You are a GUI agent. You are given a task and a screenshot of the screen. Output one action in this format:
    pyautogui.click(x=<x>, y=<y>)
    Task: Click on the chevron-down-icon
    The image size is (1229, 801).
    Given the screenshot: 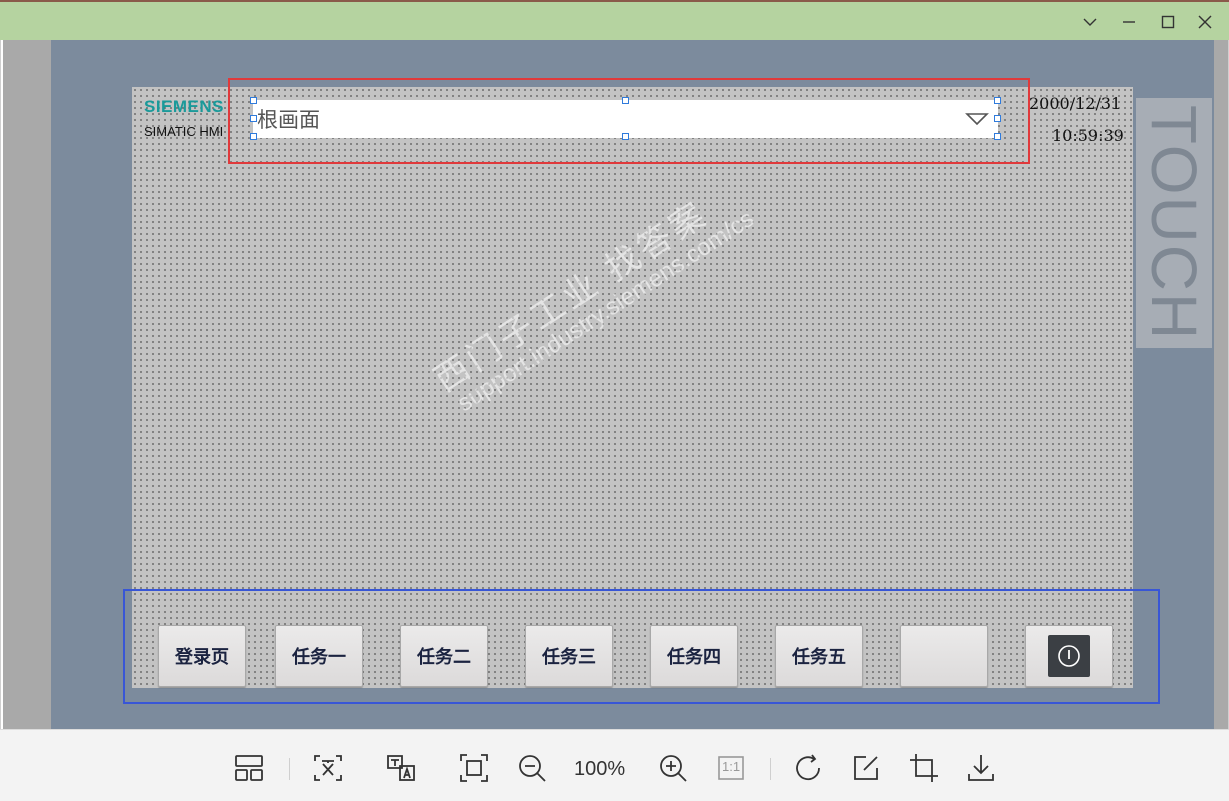 What is the action you would take?
    pyautogui.click(x=1090, y=22)
    